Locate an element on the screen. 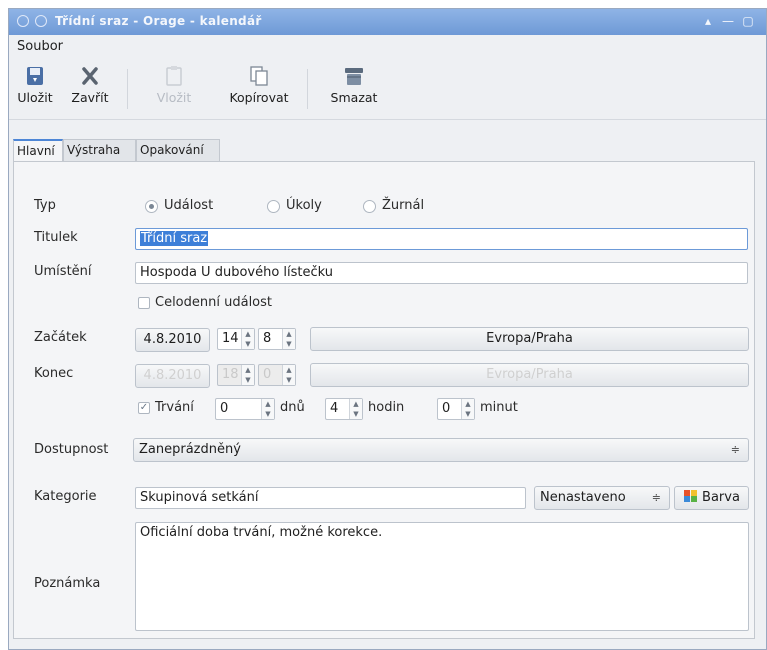 The width and height of the screenshot is (767, 650). delete-icon is located at coordinates (354, 76).